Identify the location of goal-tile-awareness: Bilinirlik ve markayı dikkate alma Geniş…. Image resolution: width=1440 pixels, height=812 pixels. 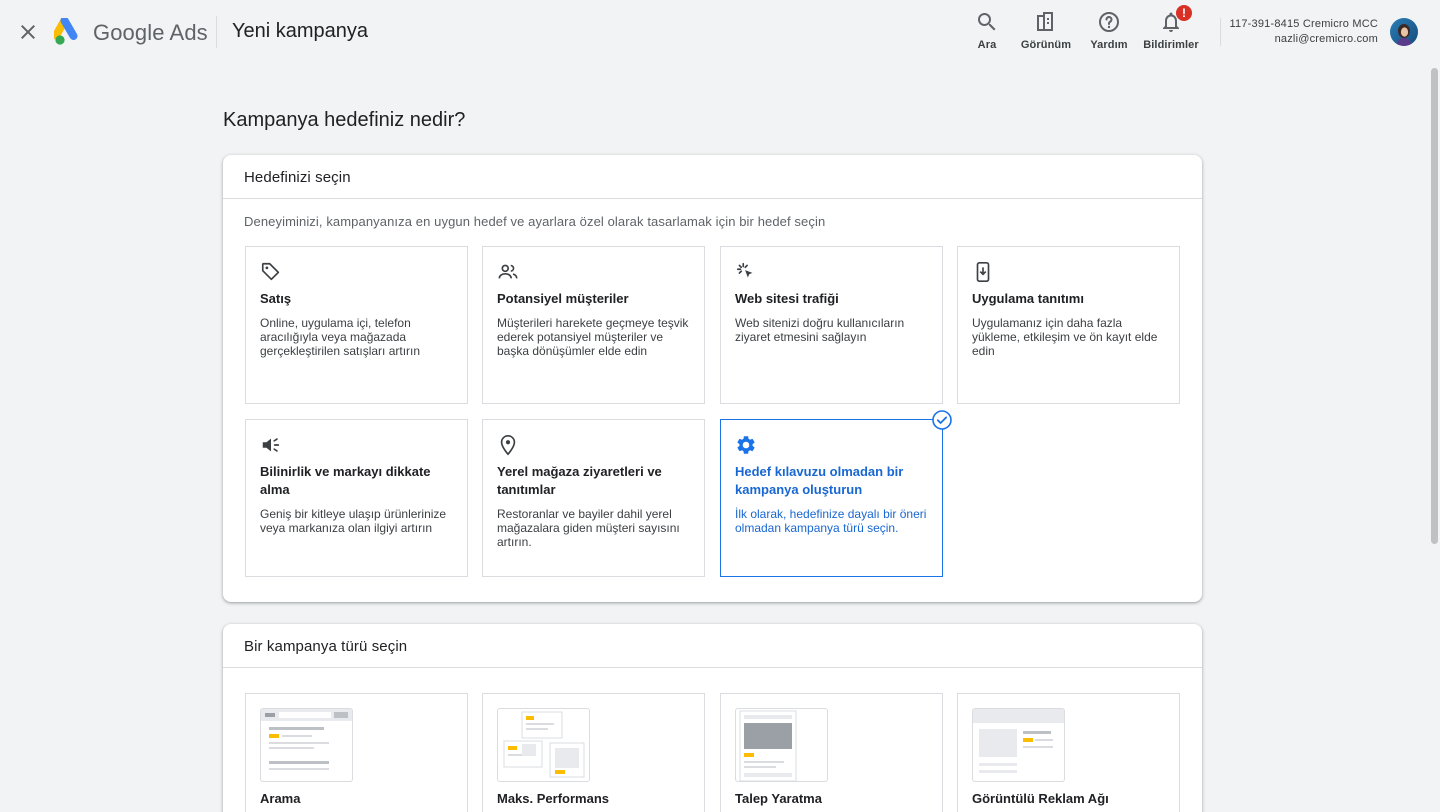
(356, 498).